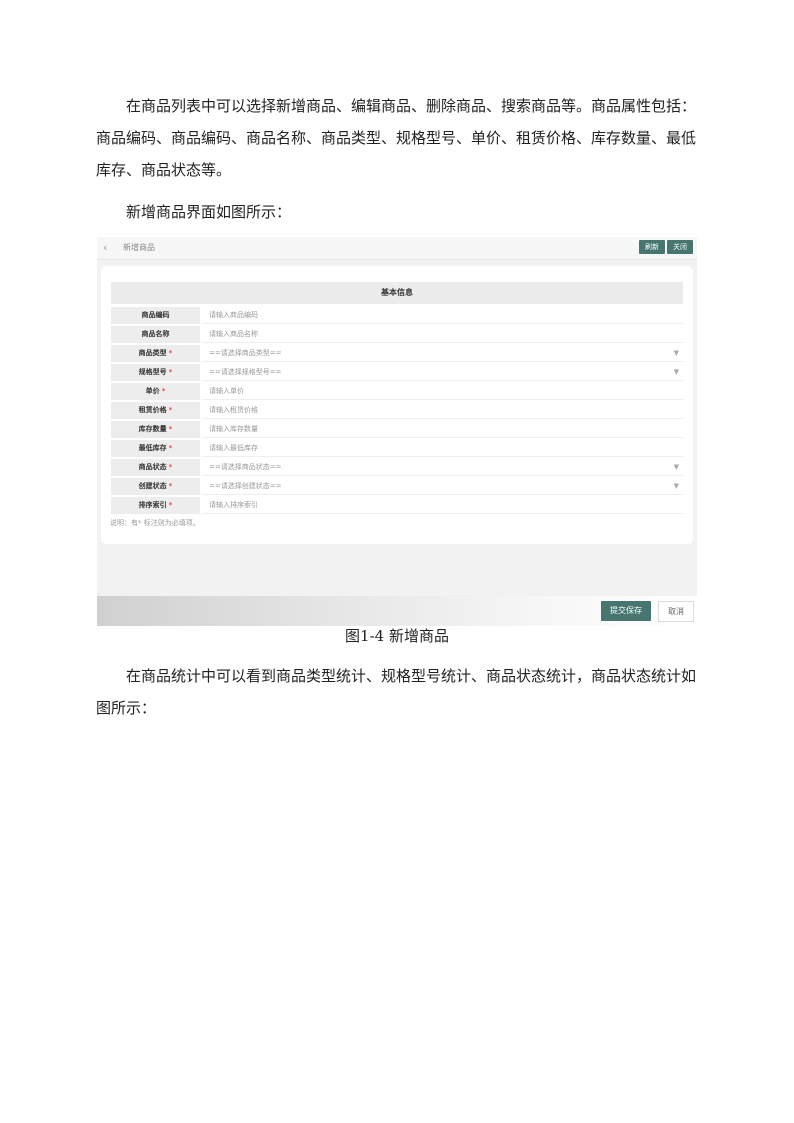 Image resolution: width=794 pixels, height=1123 pixels. What do you see at coordinates (245, 486) in the screenshot?
I see `field-placeholder: ==请选择创建状态==` at bounding box center [245, 486].